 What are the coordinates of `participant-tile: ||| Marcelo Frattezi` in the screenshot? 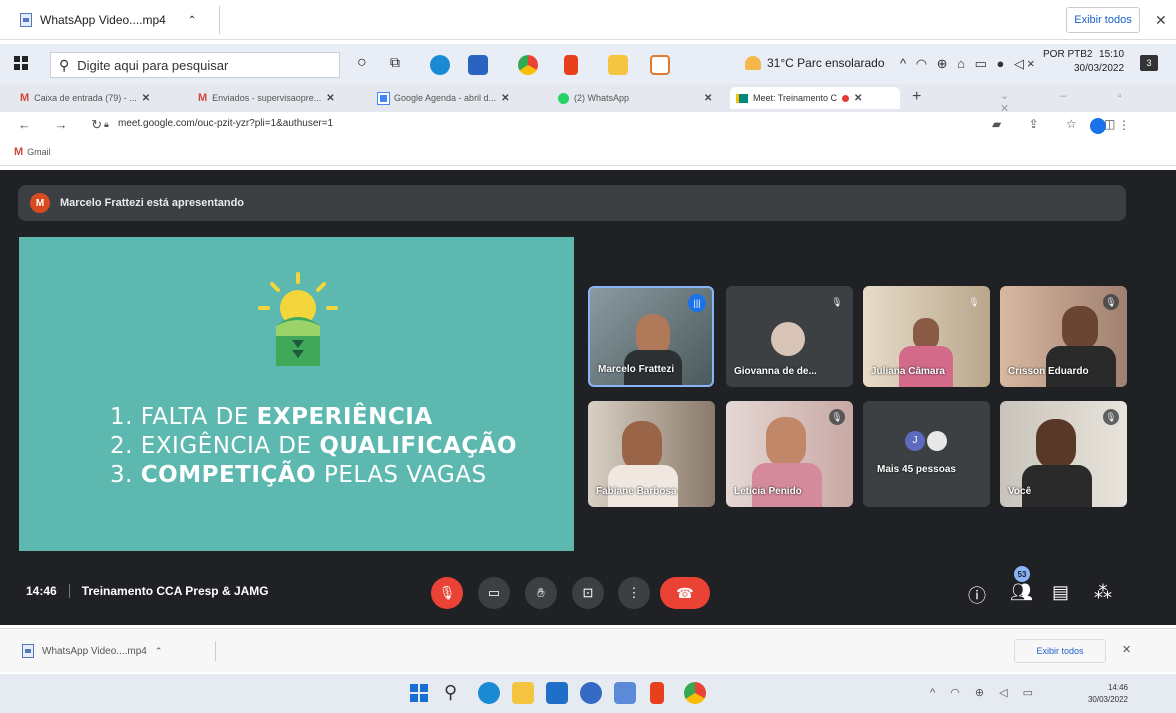 It's located at (651, 336).